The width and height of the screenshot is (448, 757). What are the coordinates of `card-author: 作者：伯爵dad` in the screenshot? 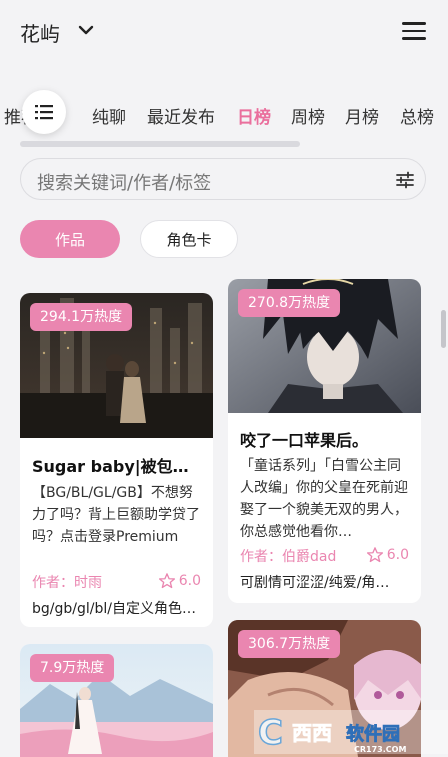 It's located at (288, 556).